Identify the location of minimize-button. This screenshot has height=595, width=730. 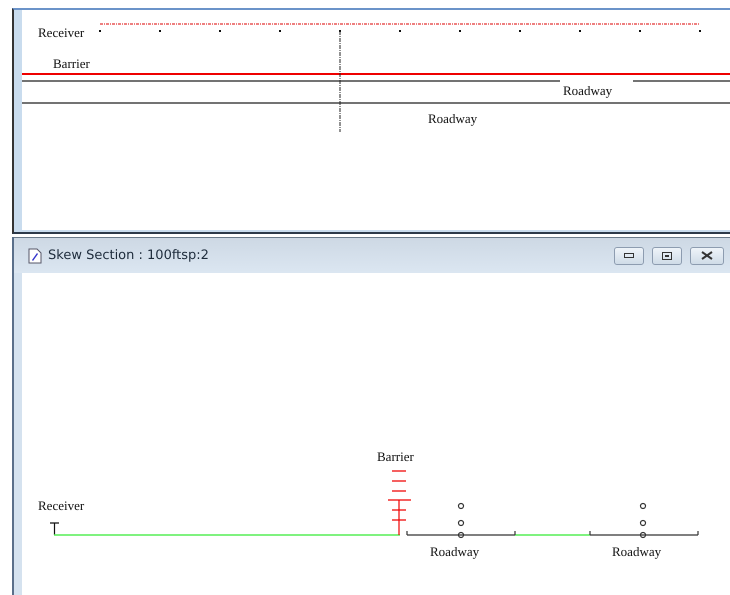
(629, 255).